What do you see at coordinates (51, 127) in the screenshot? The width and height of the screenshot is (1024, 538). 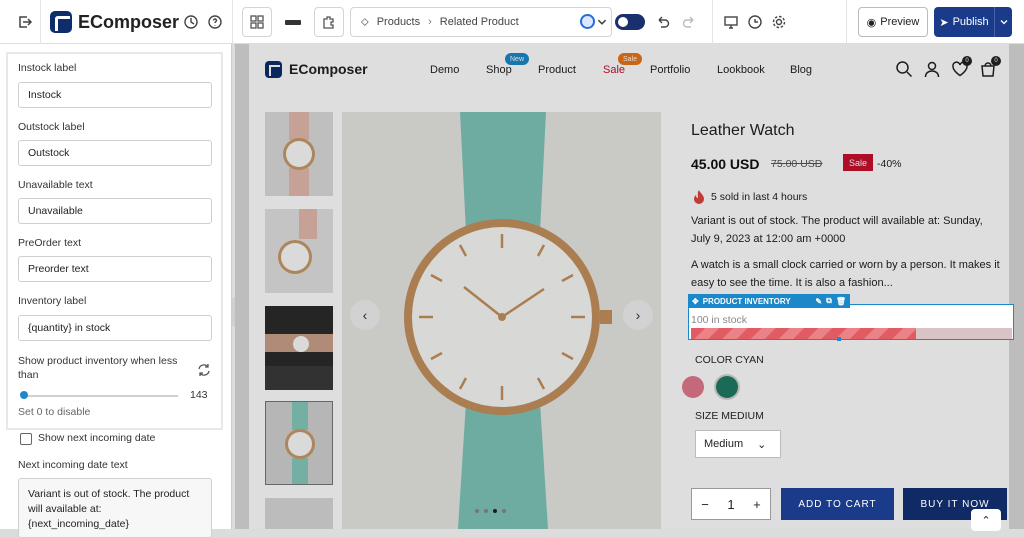 I see `field-label: Outstock label` at bounding box center [51, 127].